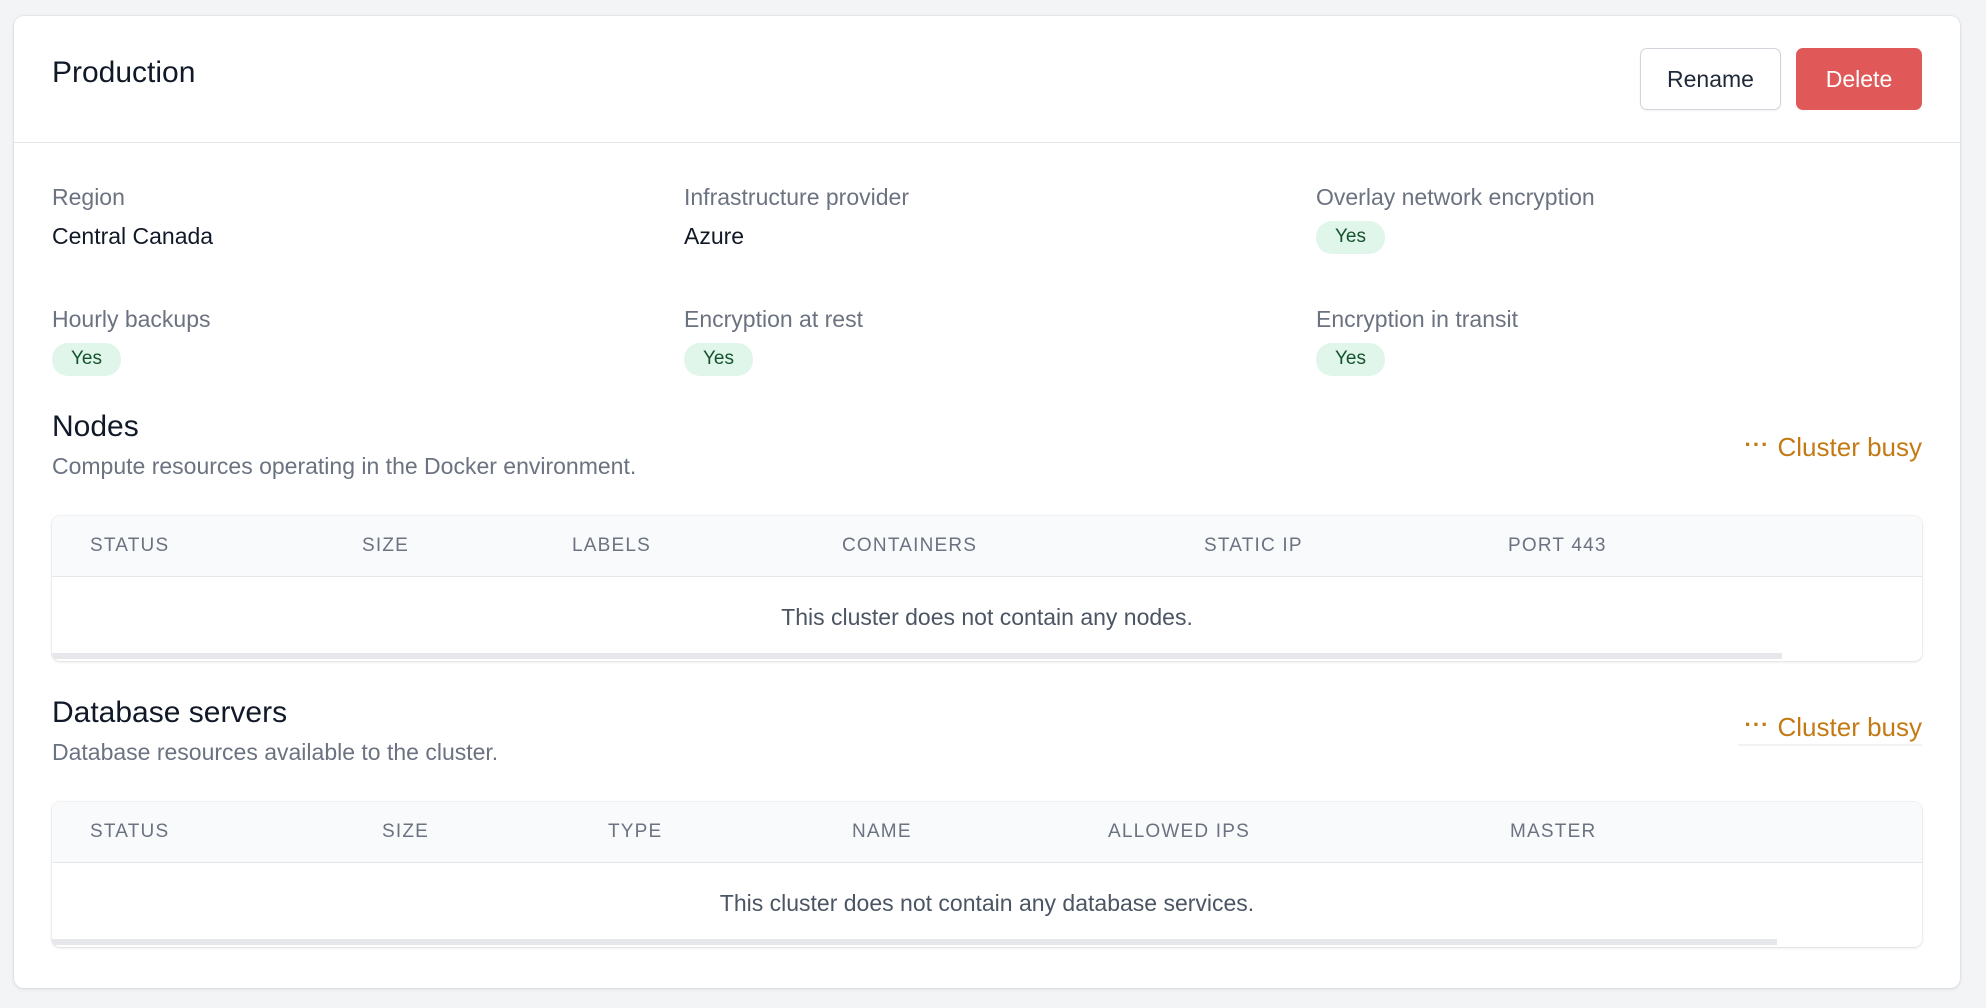 The image size is (1986, 1008). What do you see at coordinates (1179, 831) in the screenshot?
I see `column-header: Allowed IPs` at bounding box center [1179, 831].